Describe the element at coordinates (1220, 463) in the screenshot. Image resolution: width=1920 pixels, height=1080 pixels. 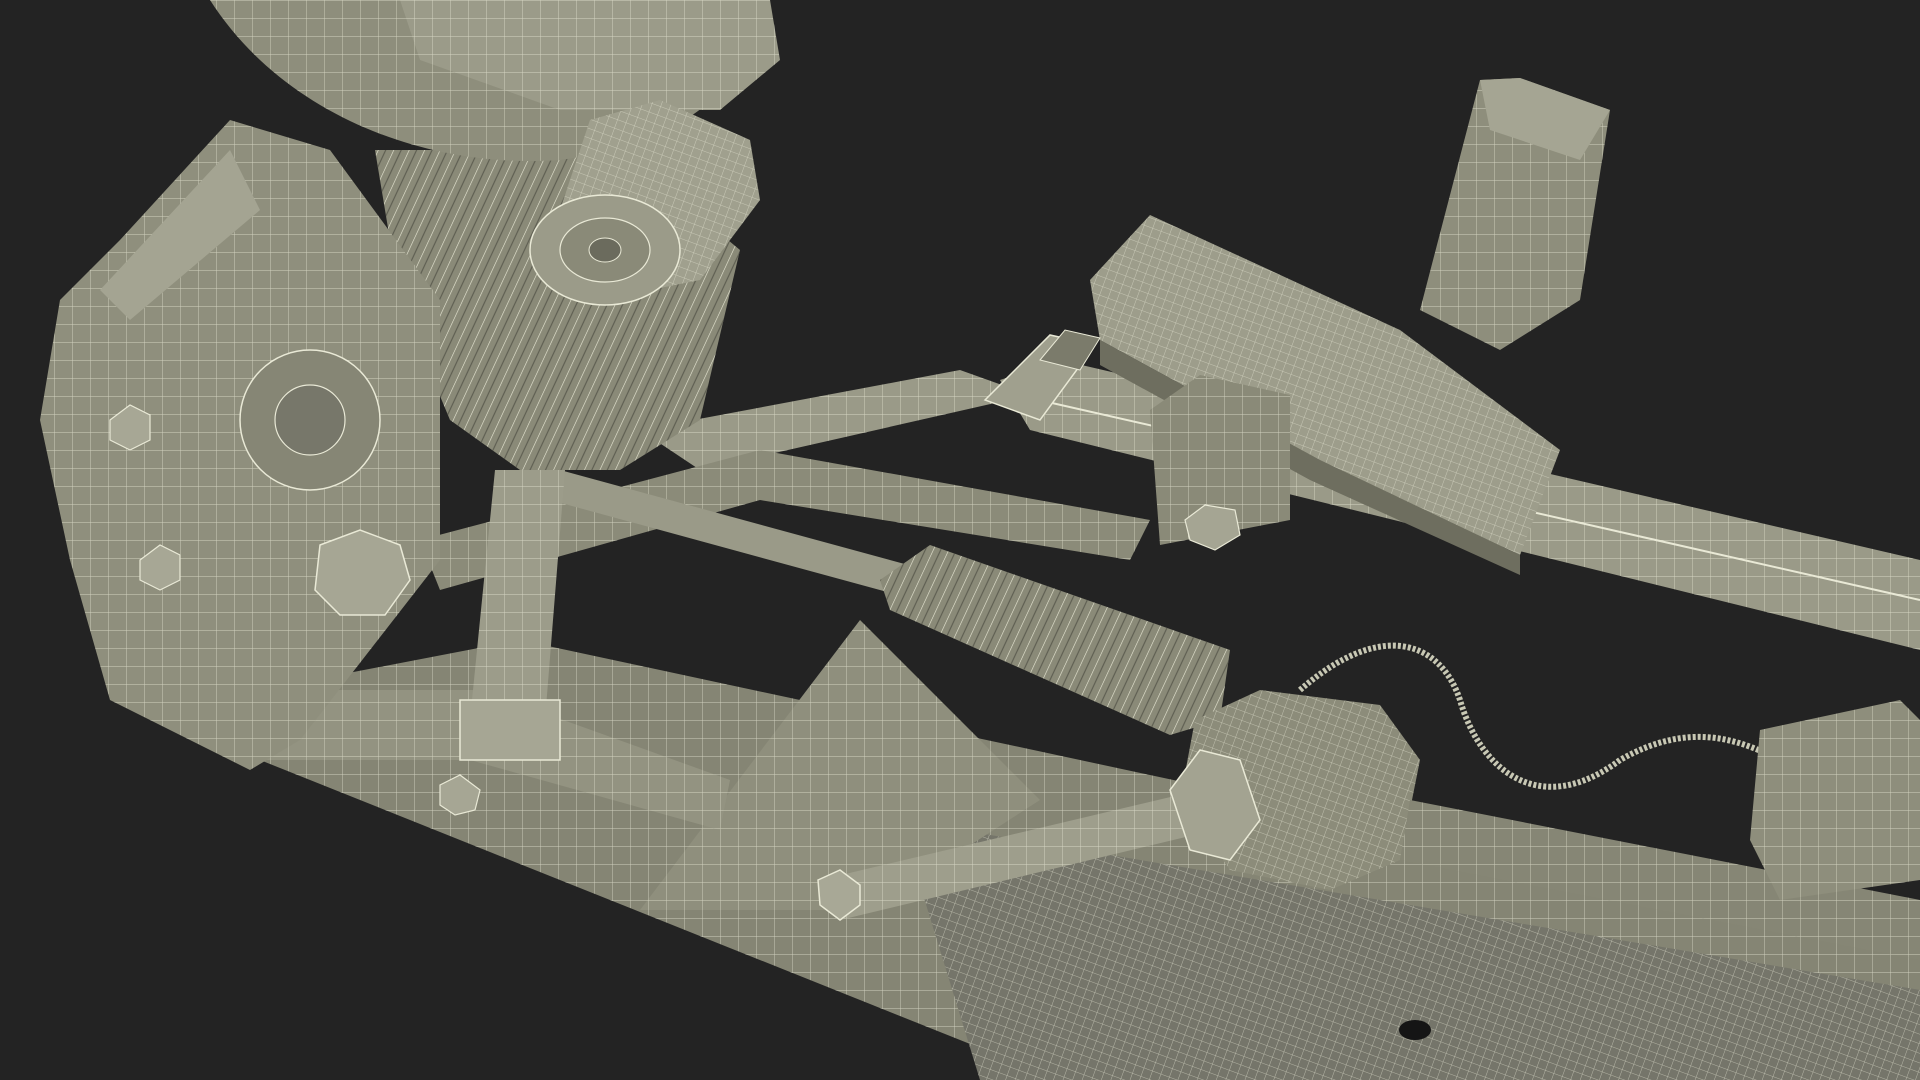
I see `bracket-block` at that location.